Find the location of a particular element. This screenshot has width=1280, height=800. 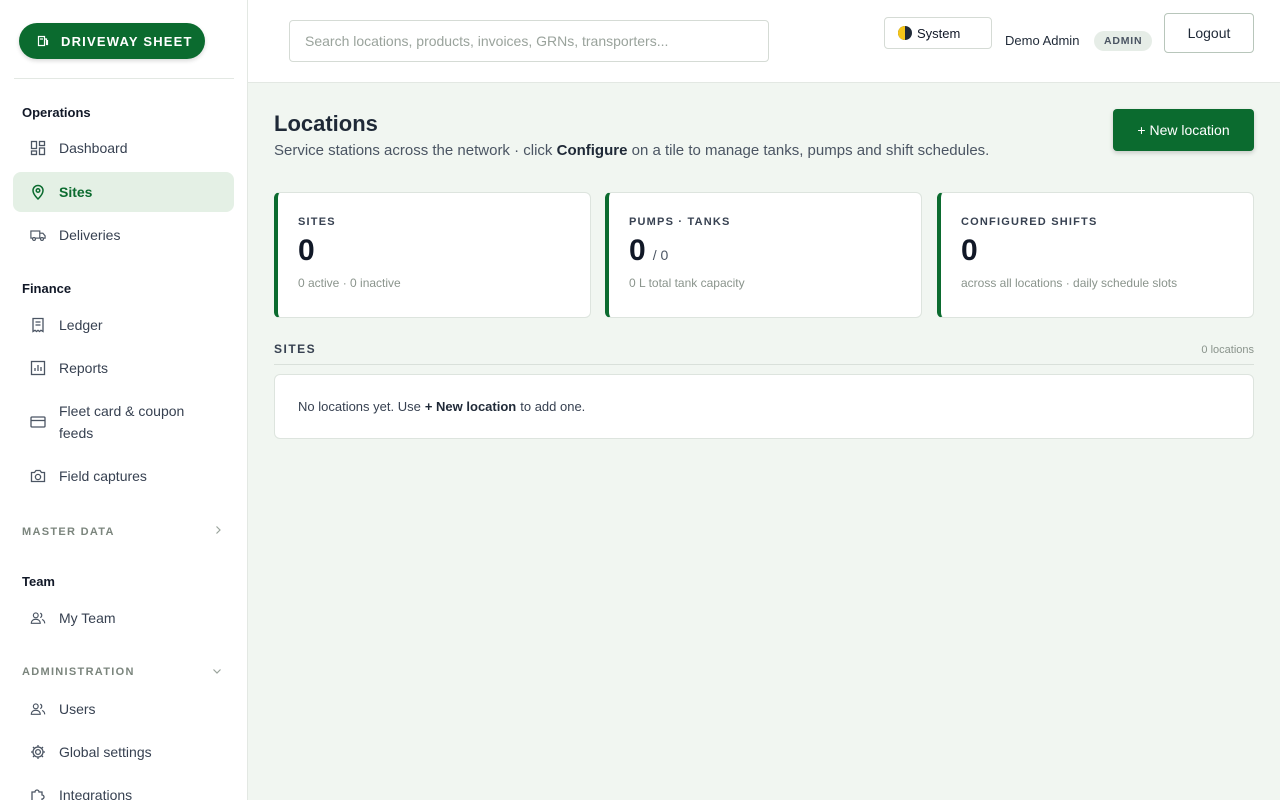

sidebar-item-label: Fleet card & coupon feeds is located at coordinates (122, 422).